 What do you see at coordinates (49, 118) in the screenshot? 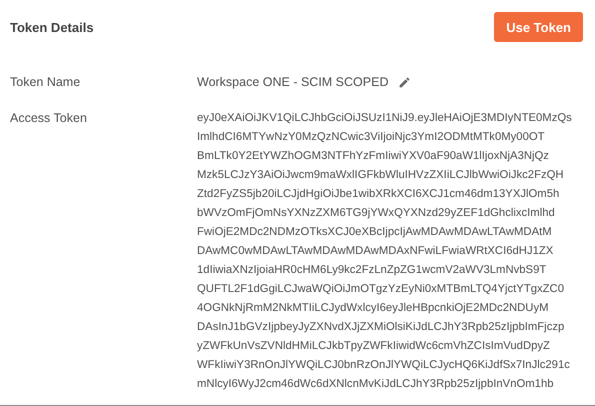
I see `field-label: Access Token` at bounding box center [49, 118].